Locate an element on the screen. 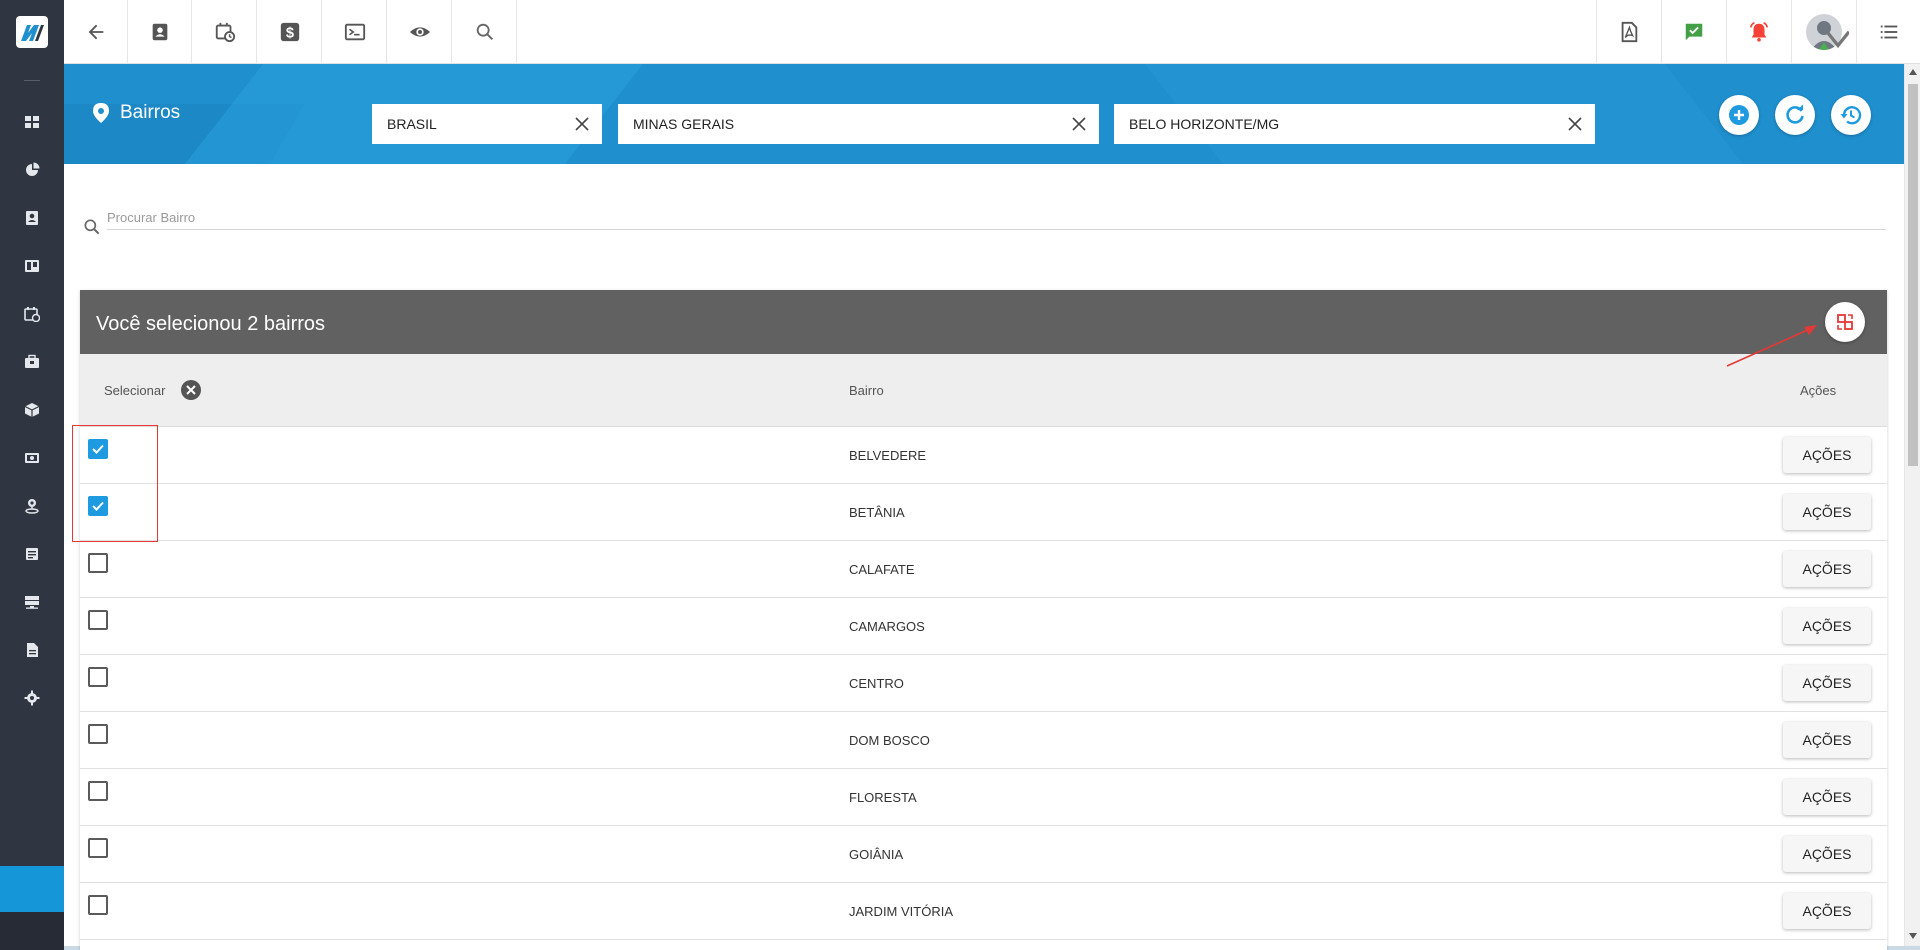 The height and width of the screenshot is (950, 1920). file-icon is located at coordinates (32, 650).